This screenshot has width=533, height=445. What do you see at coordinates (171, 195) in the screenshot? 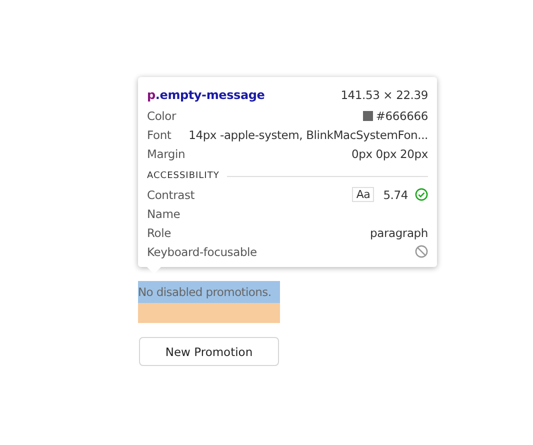
I see `property-label: Contrast` at bounding box center [171, 195].